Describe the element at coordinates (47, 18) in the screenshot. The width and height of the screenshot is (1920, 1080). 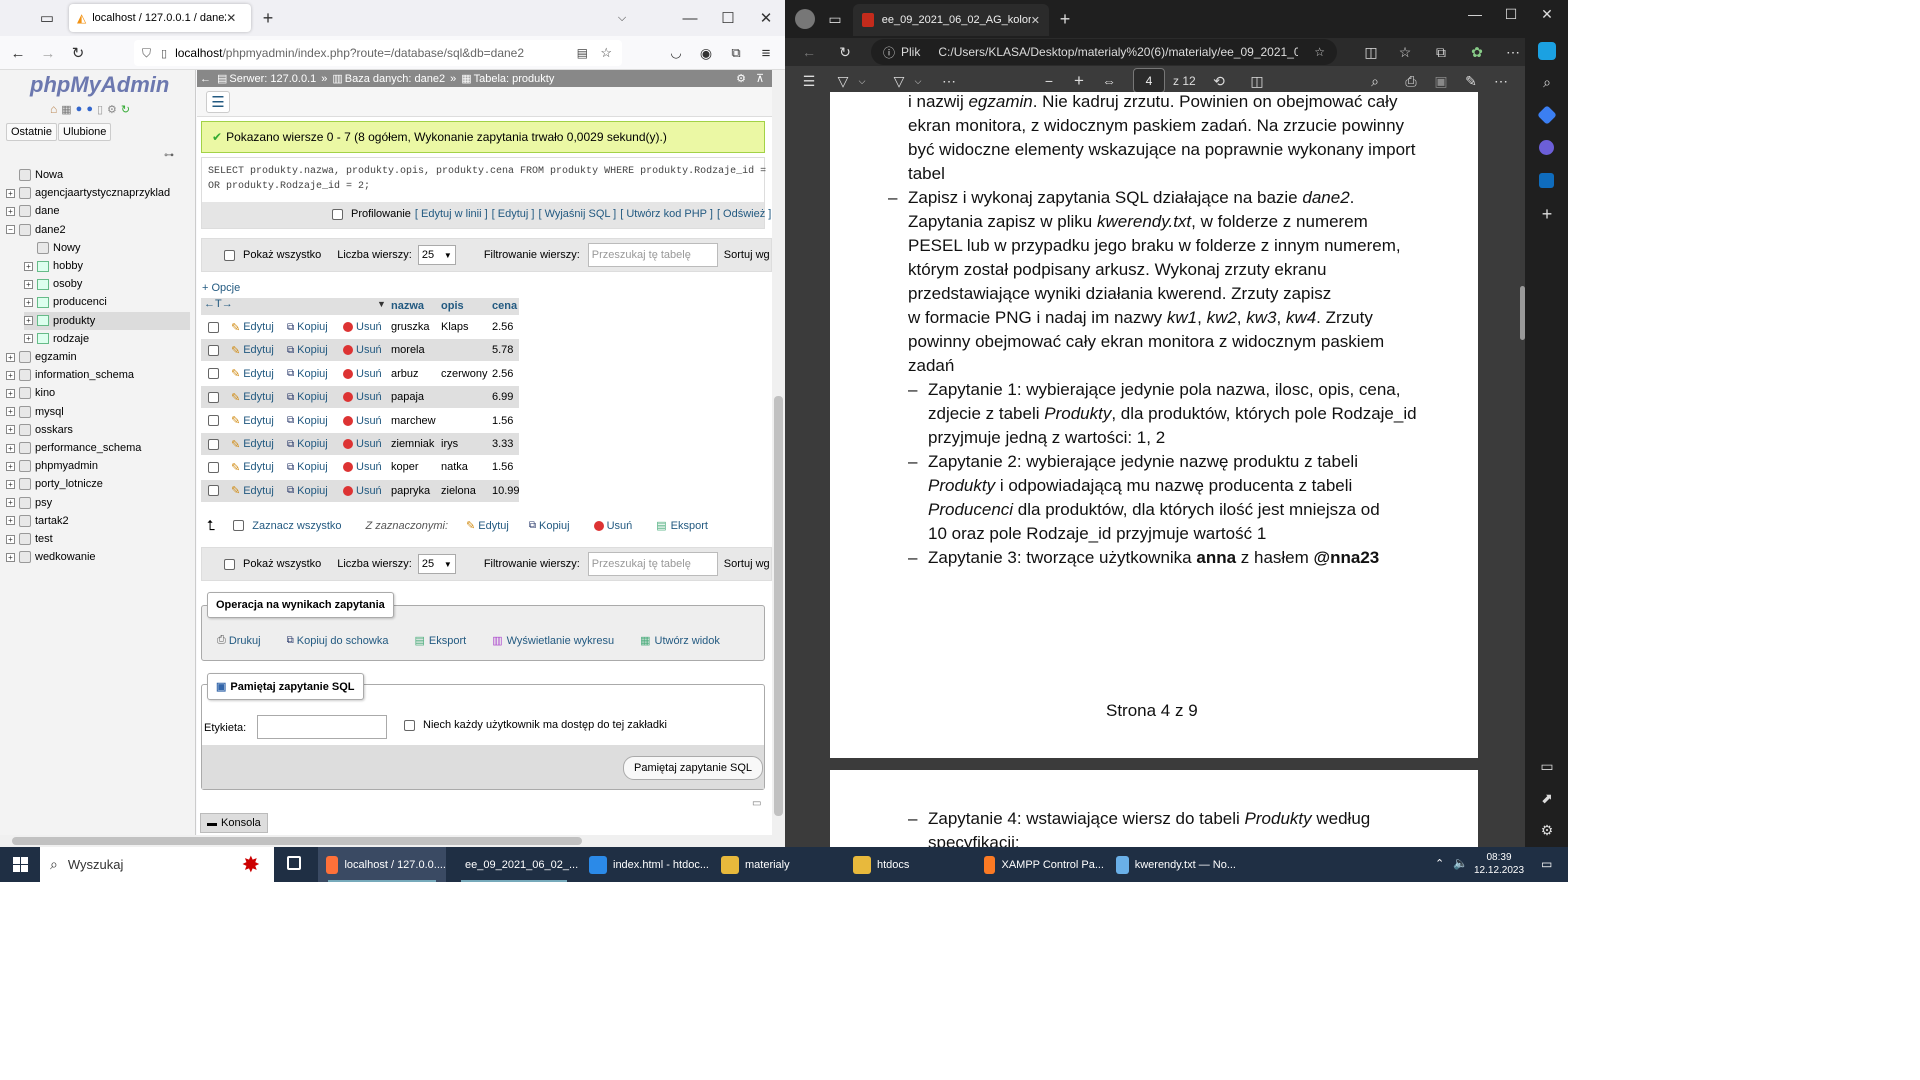
I see `list-all-tabs-icon: ▭` at that location.